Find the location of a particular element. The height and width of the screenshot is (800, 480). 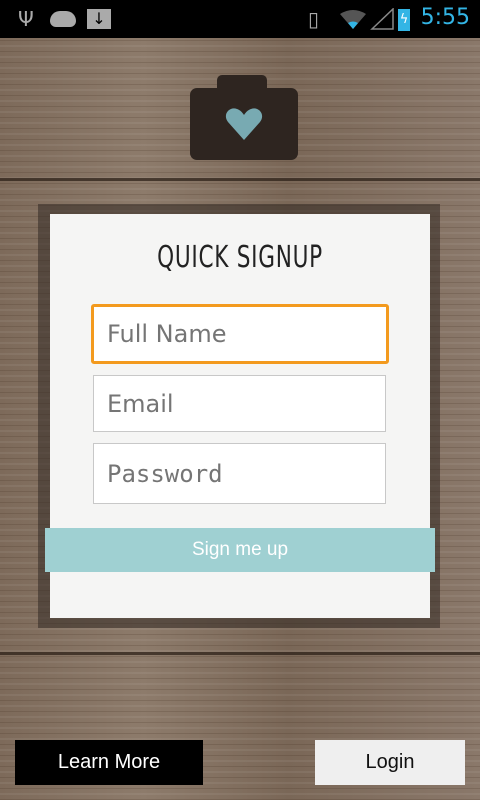

usb-icon: Ψ is located at coordinates (26, 19).